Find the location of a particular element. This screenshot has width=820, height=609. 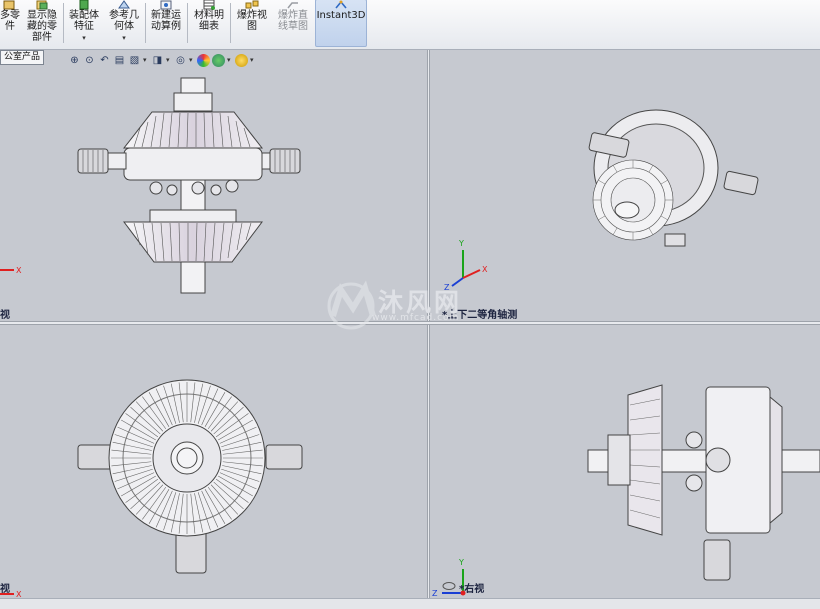

assembly-features-button: 装配体 特征 ▾ is located at coordinates (84, 23).